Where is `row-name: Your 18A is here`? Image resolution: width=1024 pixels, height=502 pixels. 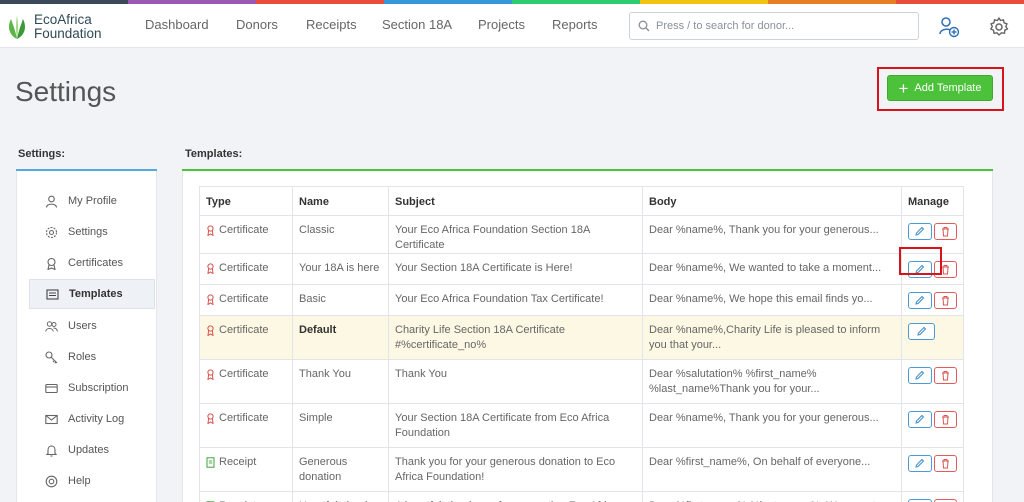
row-name: Your 18A is here is located at coordinates (340, 269).